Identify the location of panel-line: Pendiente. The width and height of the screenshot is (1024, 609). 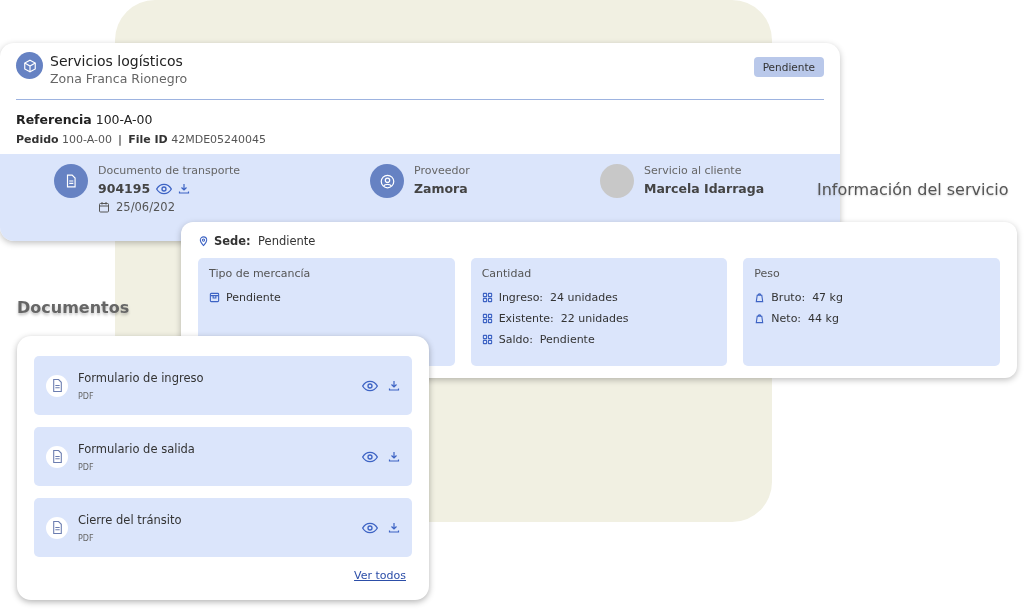
(253, 297).